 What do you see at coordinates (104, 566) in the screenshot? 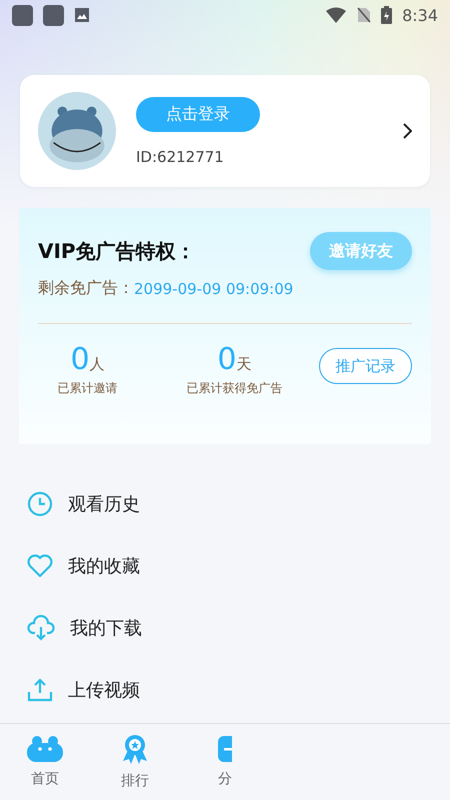
I see `menu-item: 我的收藏` at bounding box center [104, 566].